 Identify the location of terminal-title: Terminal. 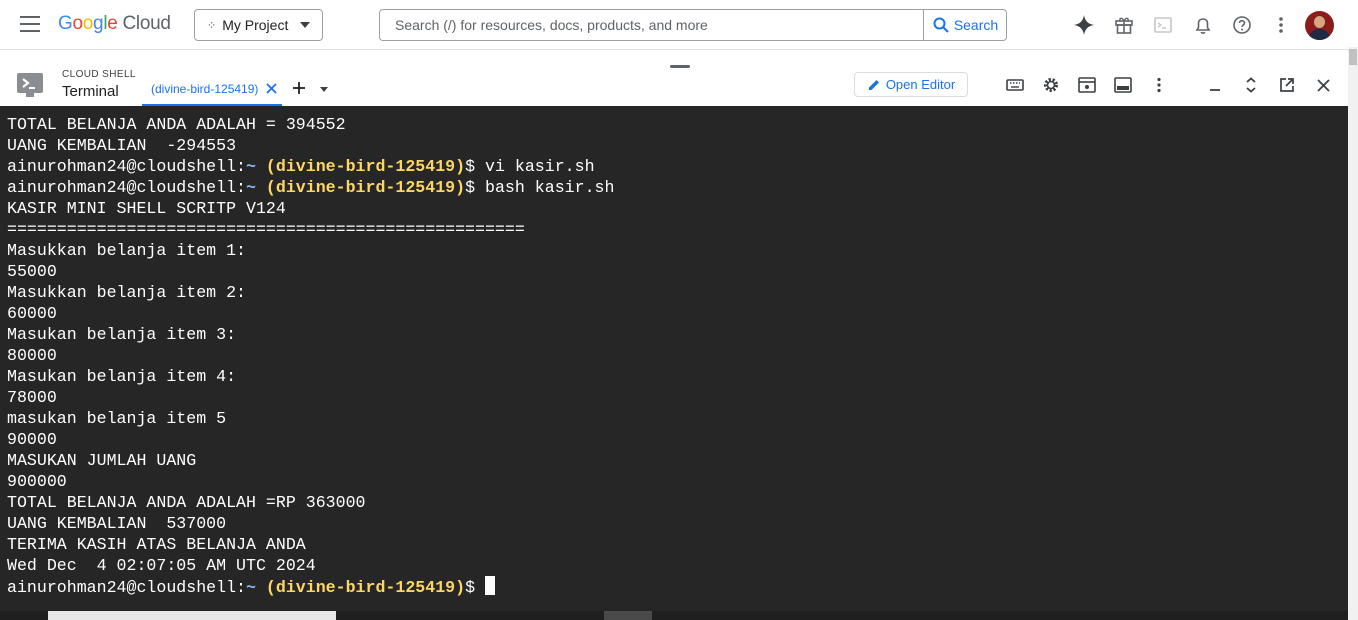
(90, 91).